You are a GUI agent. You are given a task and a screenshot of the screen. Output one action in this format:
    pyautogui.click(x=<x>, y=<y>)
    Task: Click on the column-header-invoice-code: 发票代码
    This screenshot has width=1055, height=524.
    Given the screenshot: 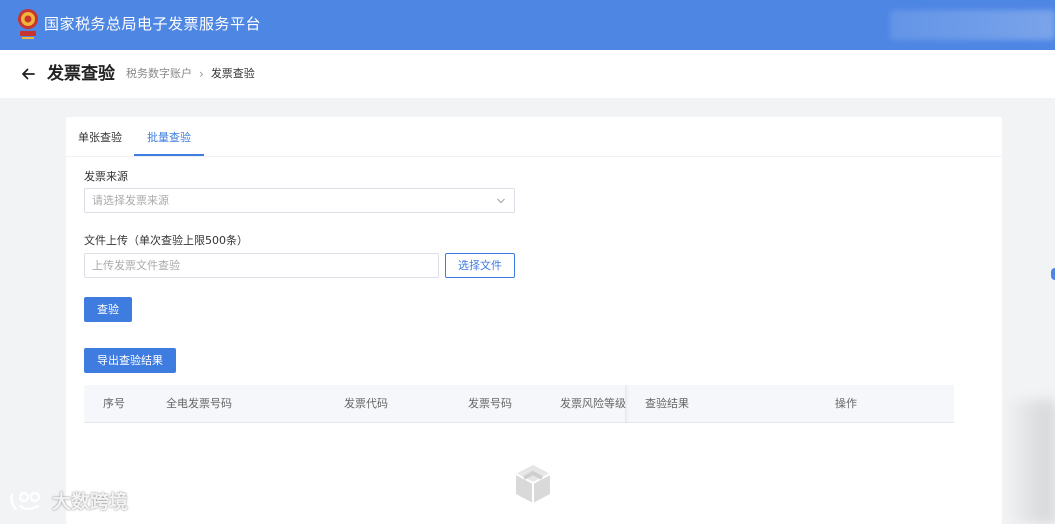 What is the action you would take?
    pyautogui.click(x=366, y=403)
    